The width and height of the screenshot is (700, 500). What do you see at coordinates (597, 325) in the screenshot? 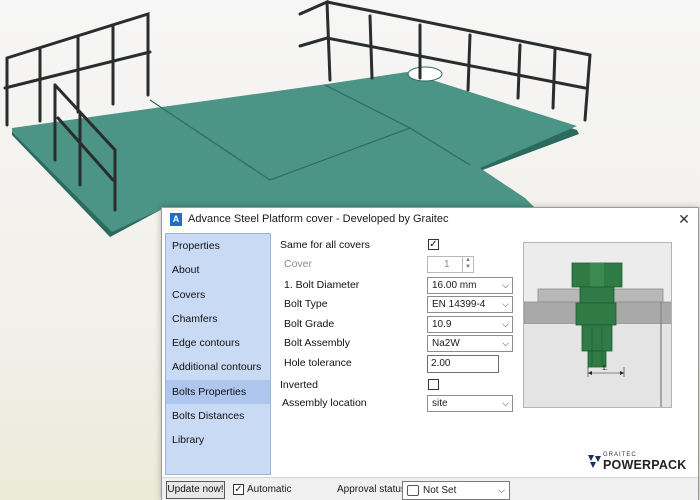
I see `bolt-preview-image: 1.` at bounding box center [597, 325].